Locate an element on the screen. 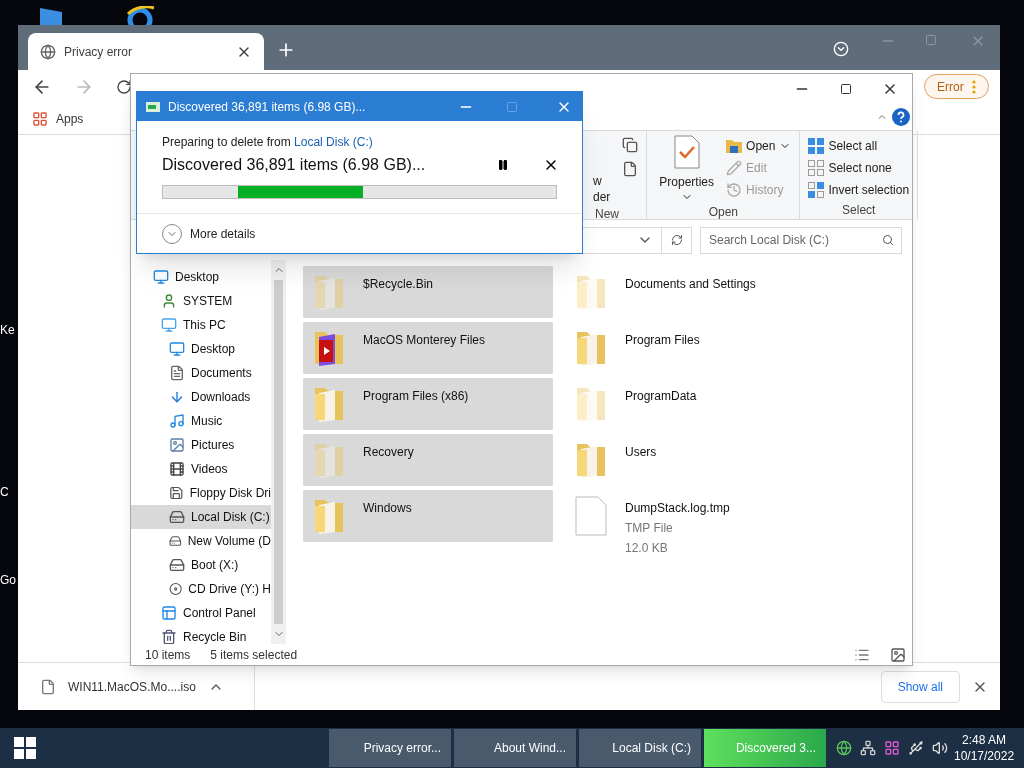 The width and height of the screenshot is (1024, 768). desktop-icon-label: Go is located at coordinates (8, 580).